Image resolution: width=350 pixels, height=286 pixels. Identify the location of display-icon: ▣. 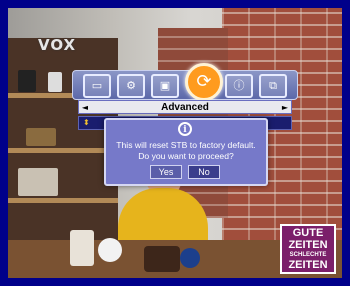
(165, 86).